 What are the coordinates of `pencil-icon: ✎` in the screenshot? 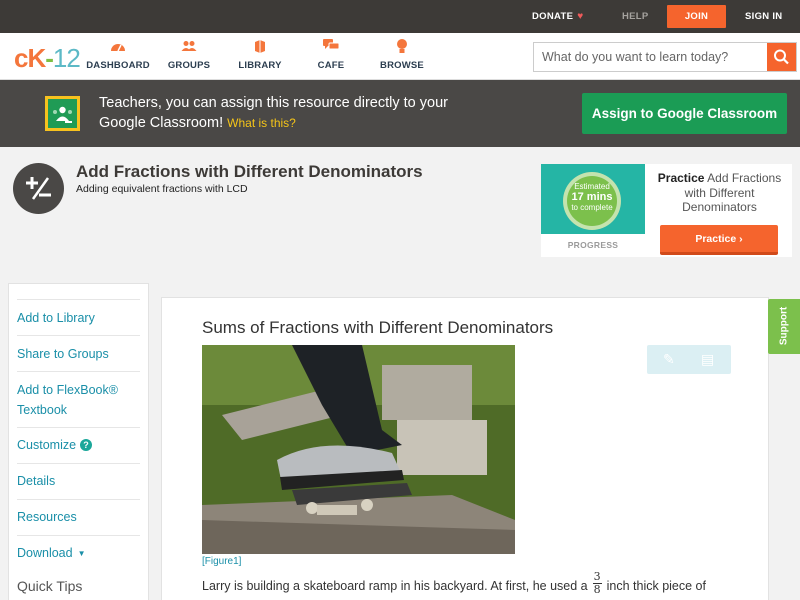 It's located at (669, 359).